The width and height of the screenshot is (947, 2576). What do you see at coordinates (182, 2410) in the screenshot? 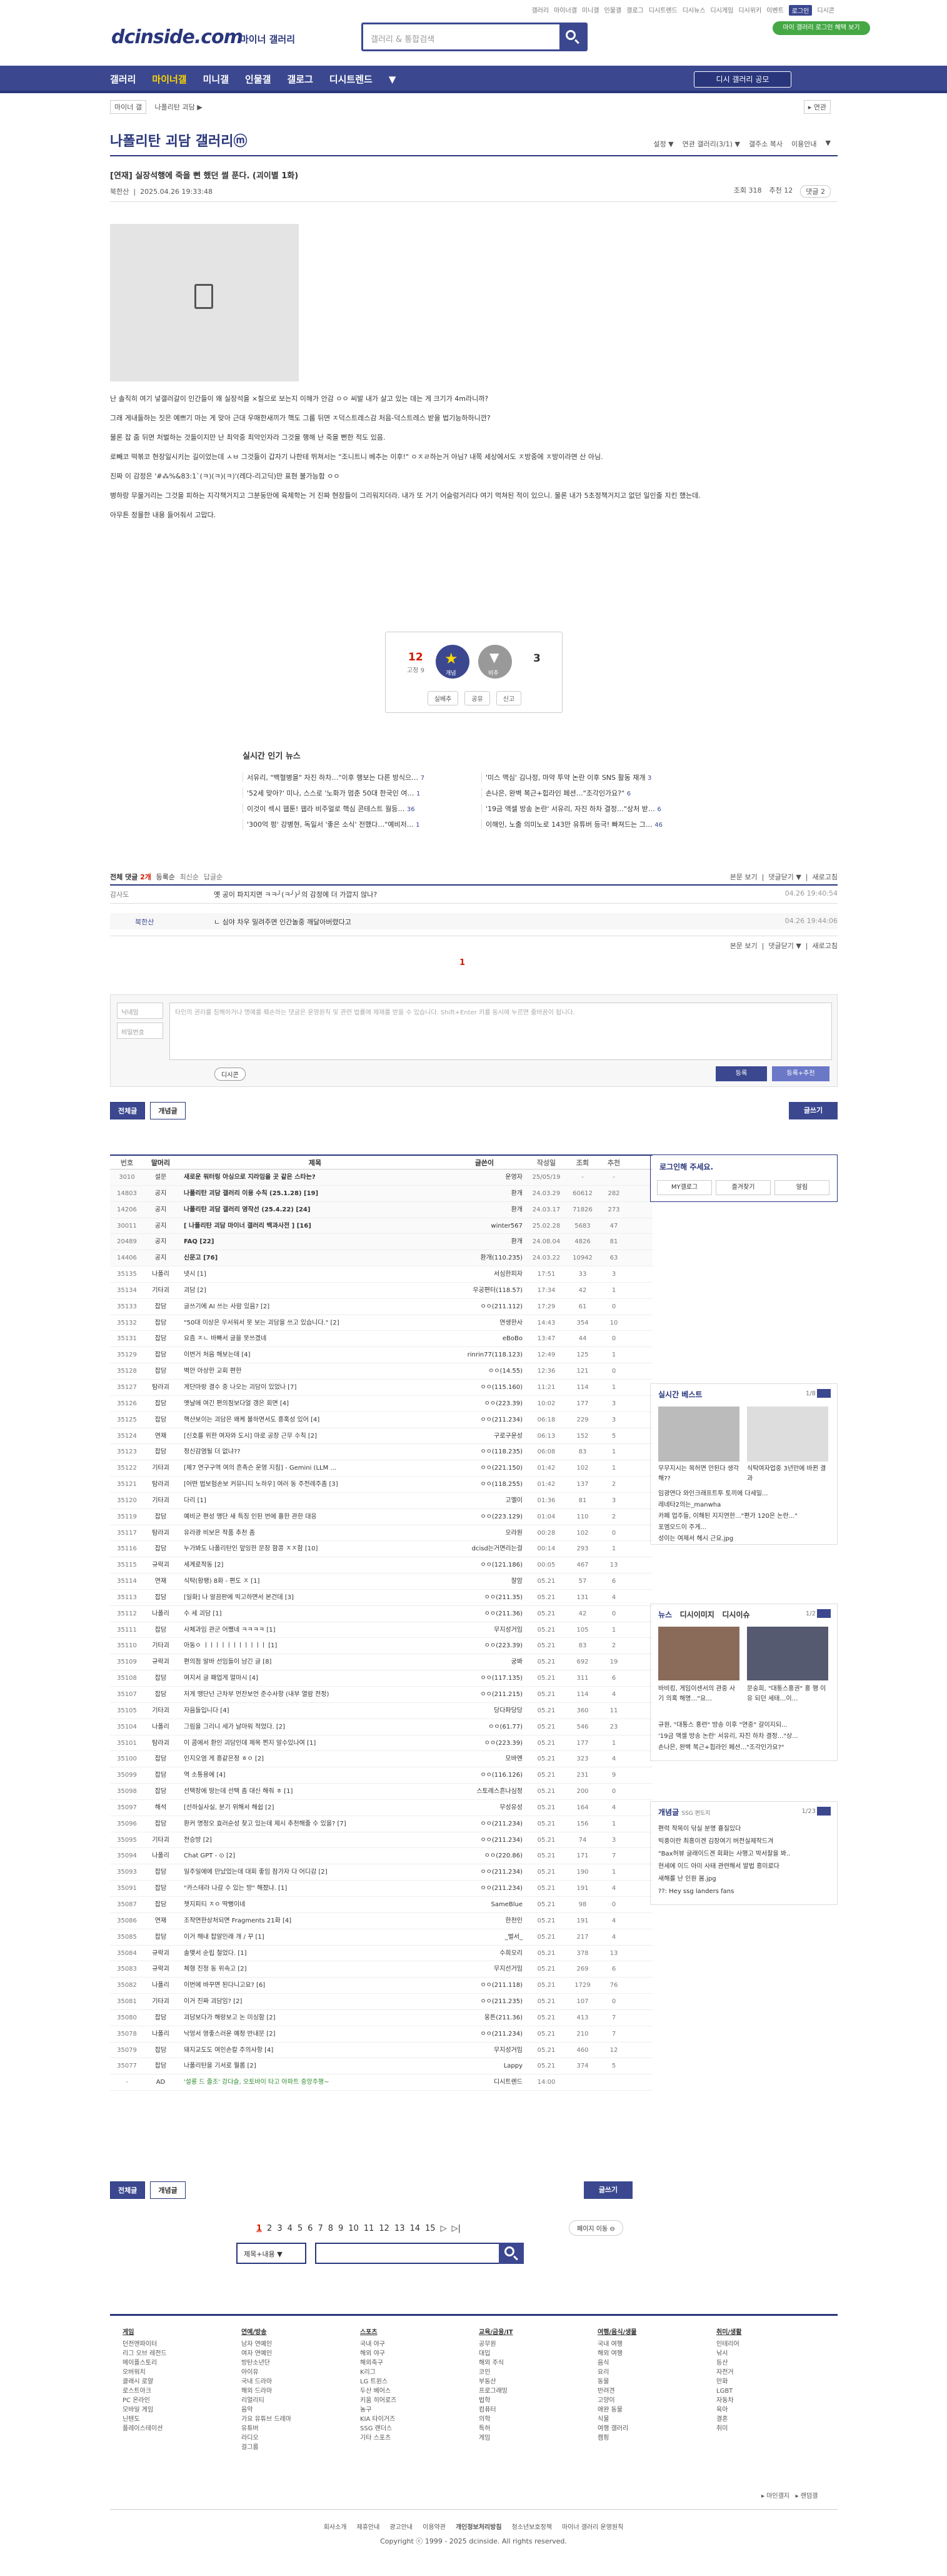
I see `footer-link: 모바일 게임` at bounding box center [182, 2410].